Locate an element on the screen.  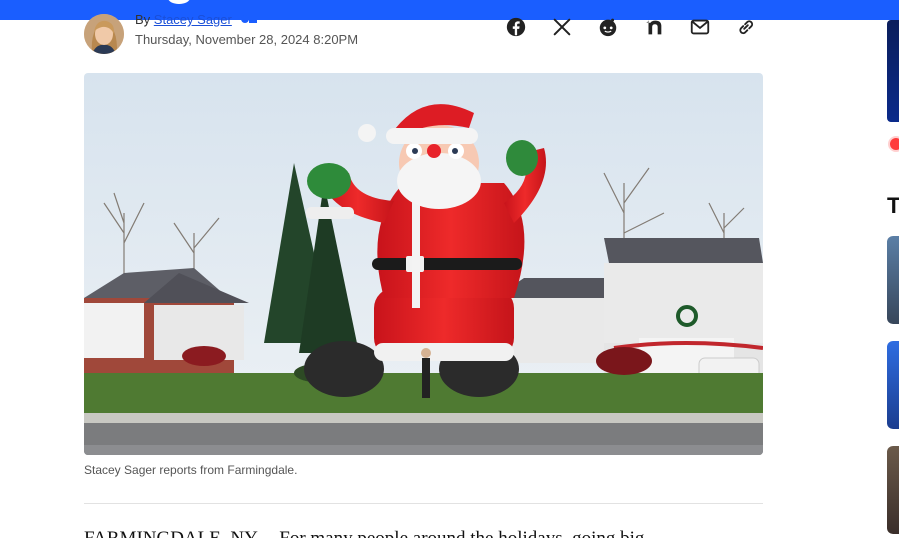
facebook-icon is located at coordinates (516, 27).